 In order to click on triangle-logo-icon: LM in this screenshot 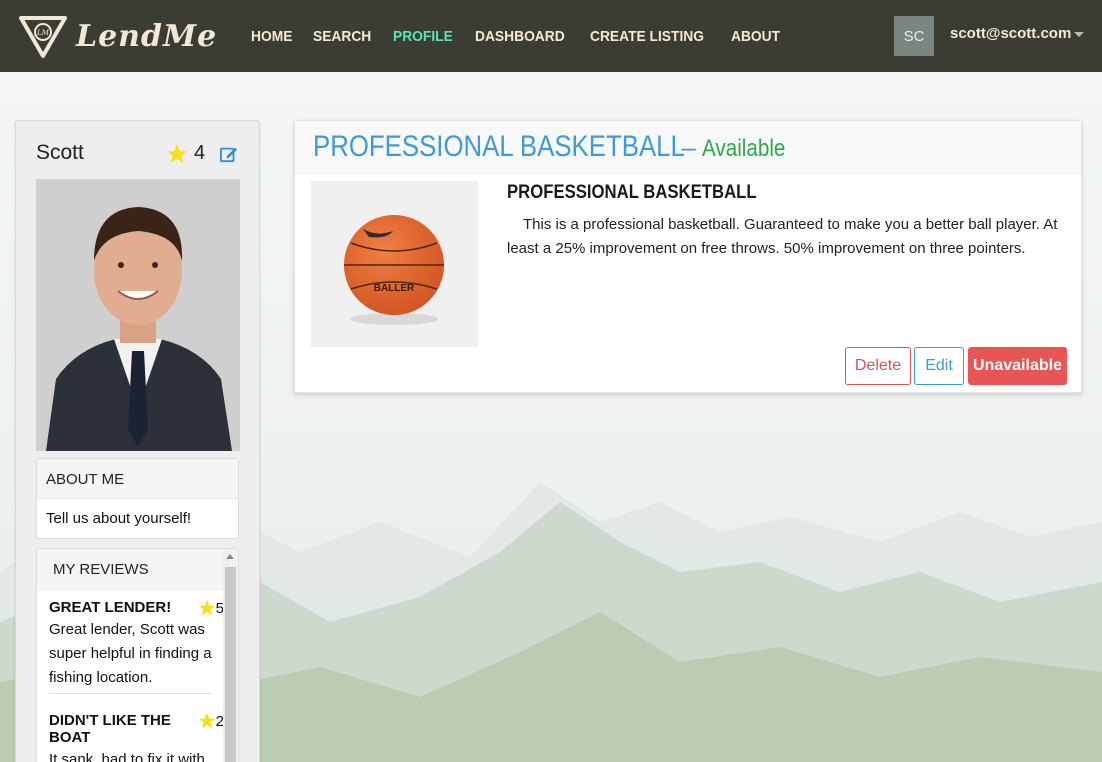, I will do `click(43, 37)`.